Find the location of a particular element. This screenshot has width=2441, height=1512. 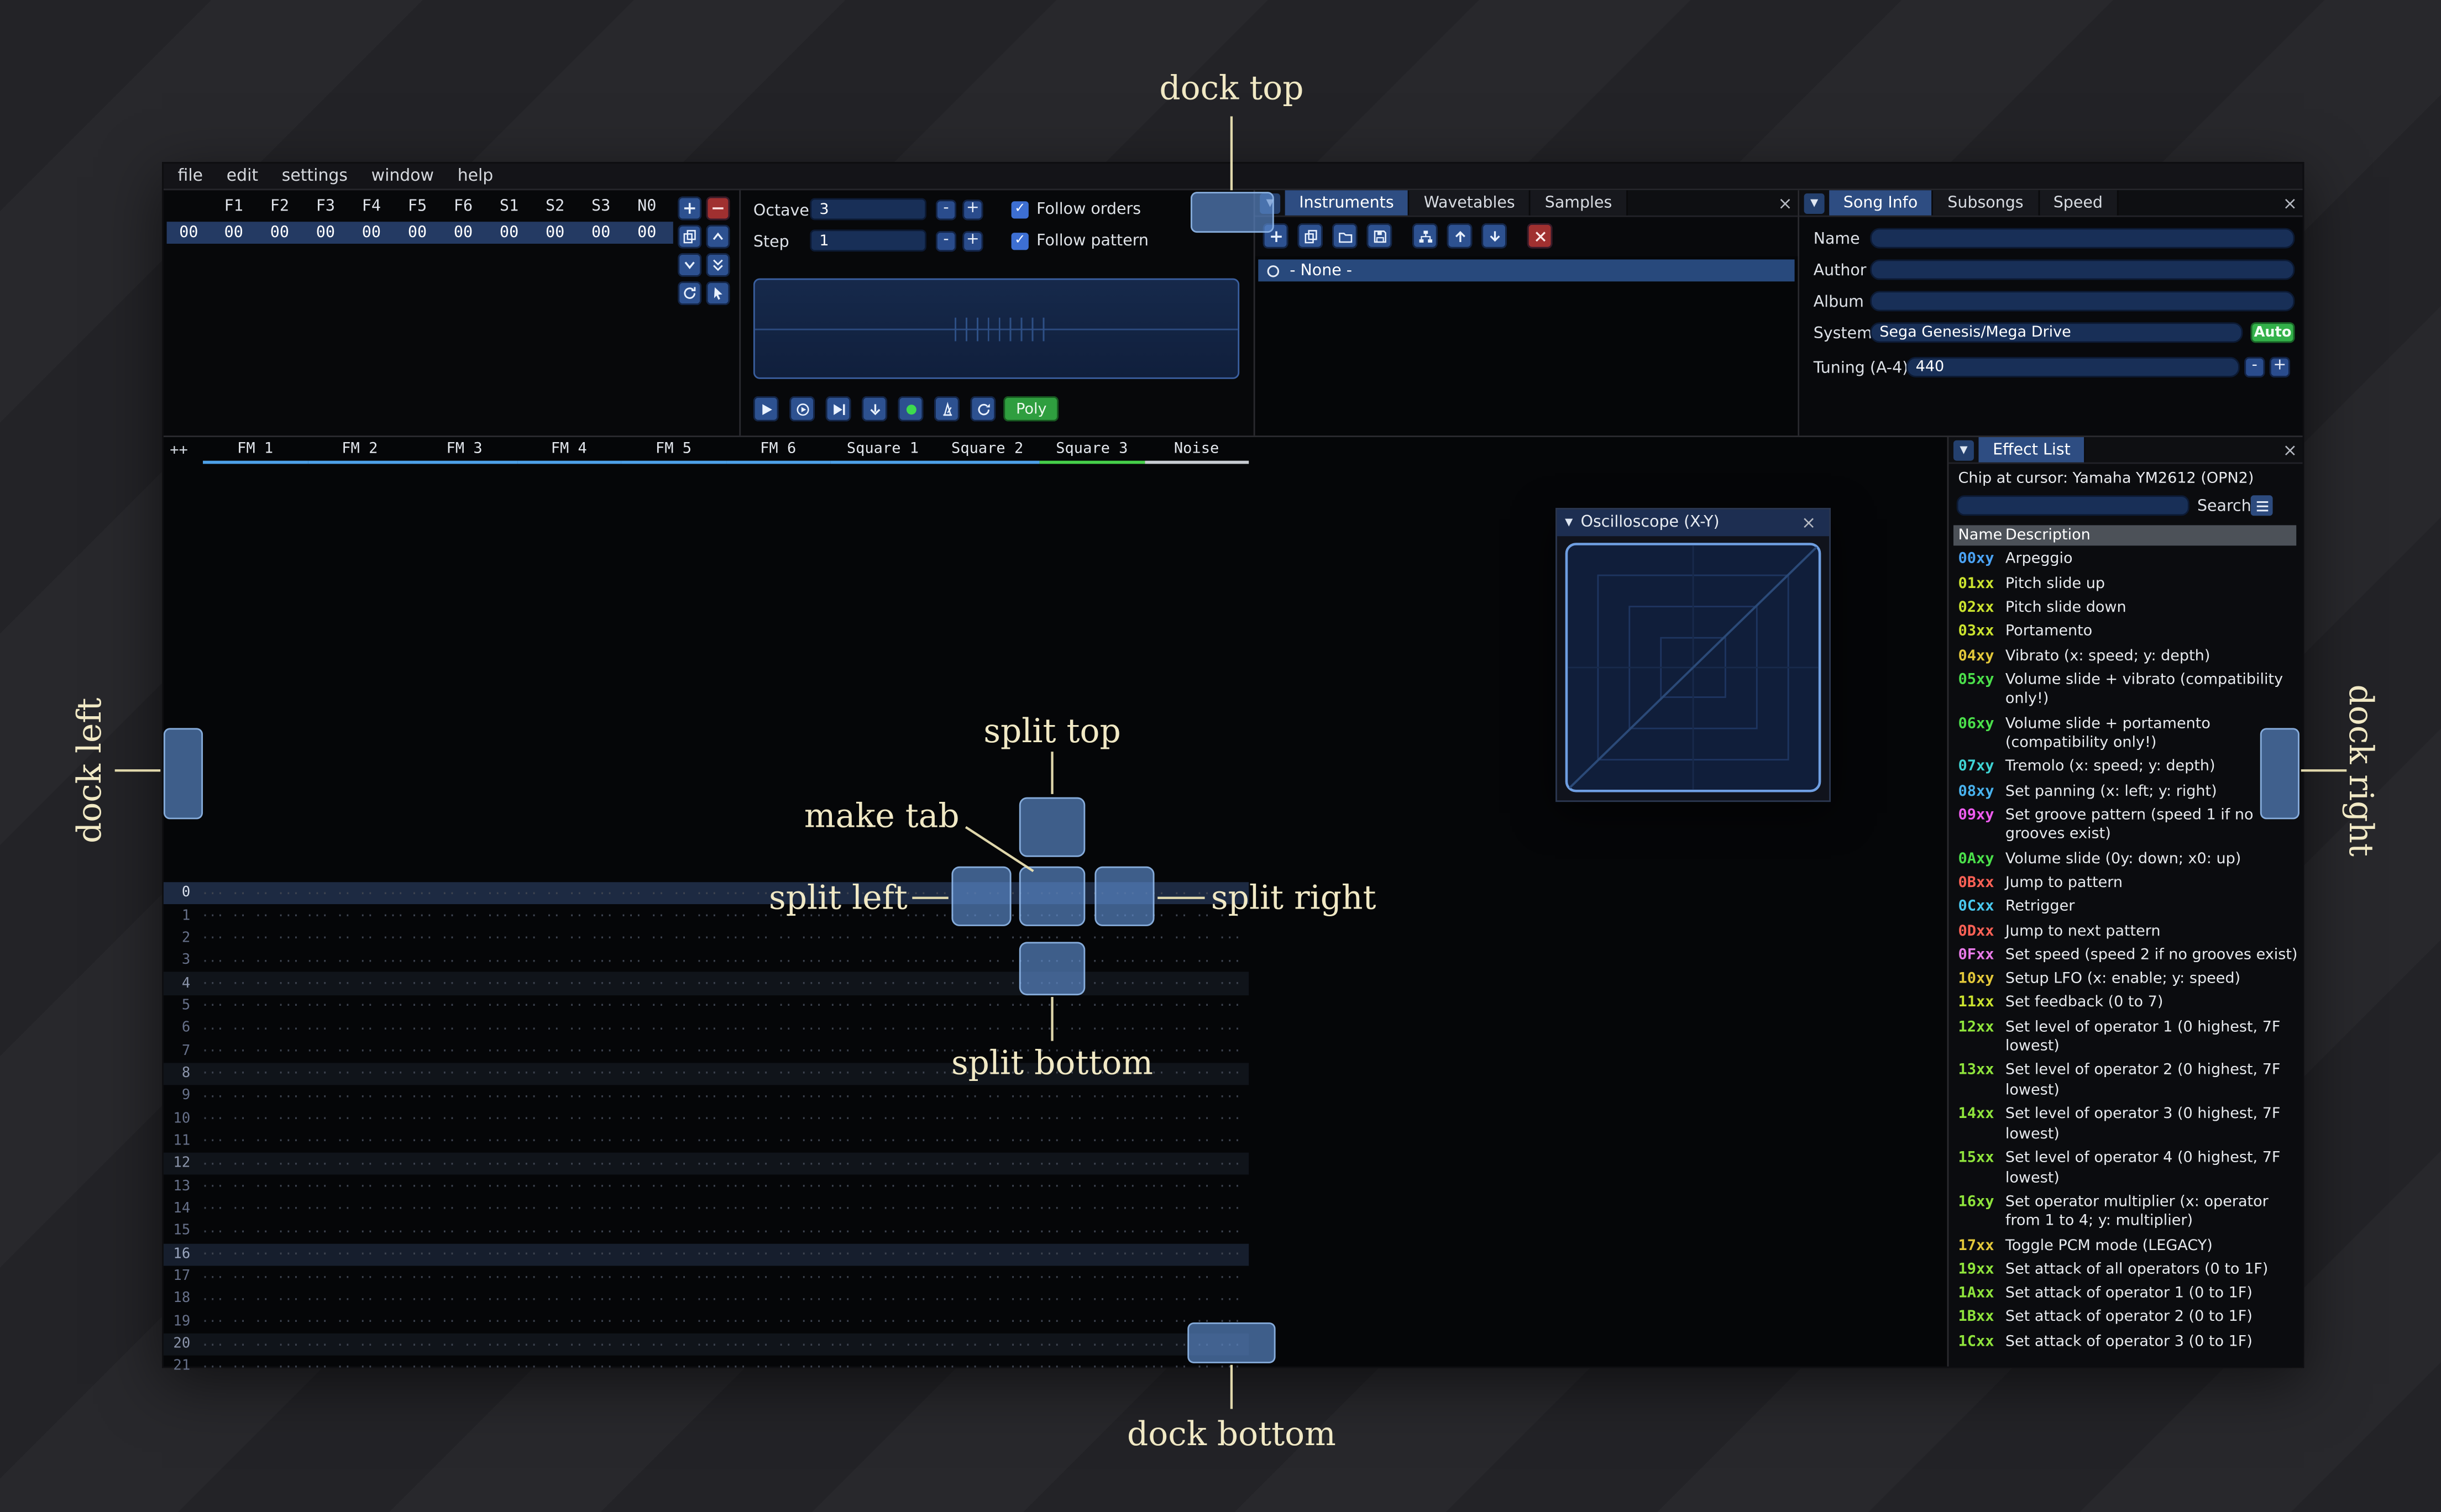

dock-target-bottom is located at coordinates (1231, 1342).